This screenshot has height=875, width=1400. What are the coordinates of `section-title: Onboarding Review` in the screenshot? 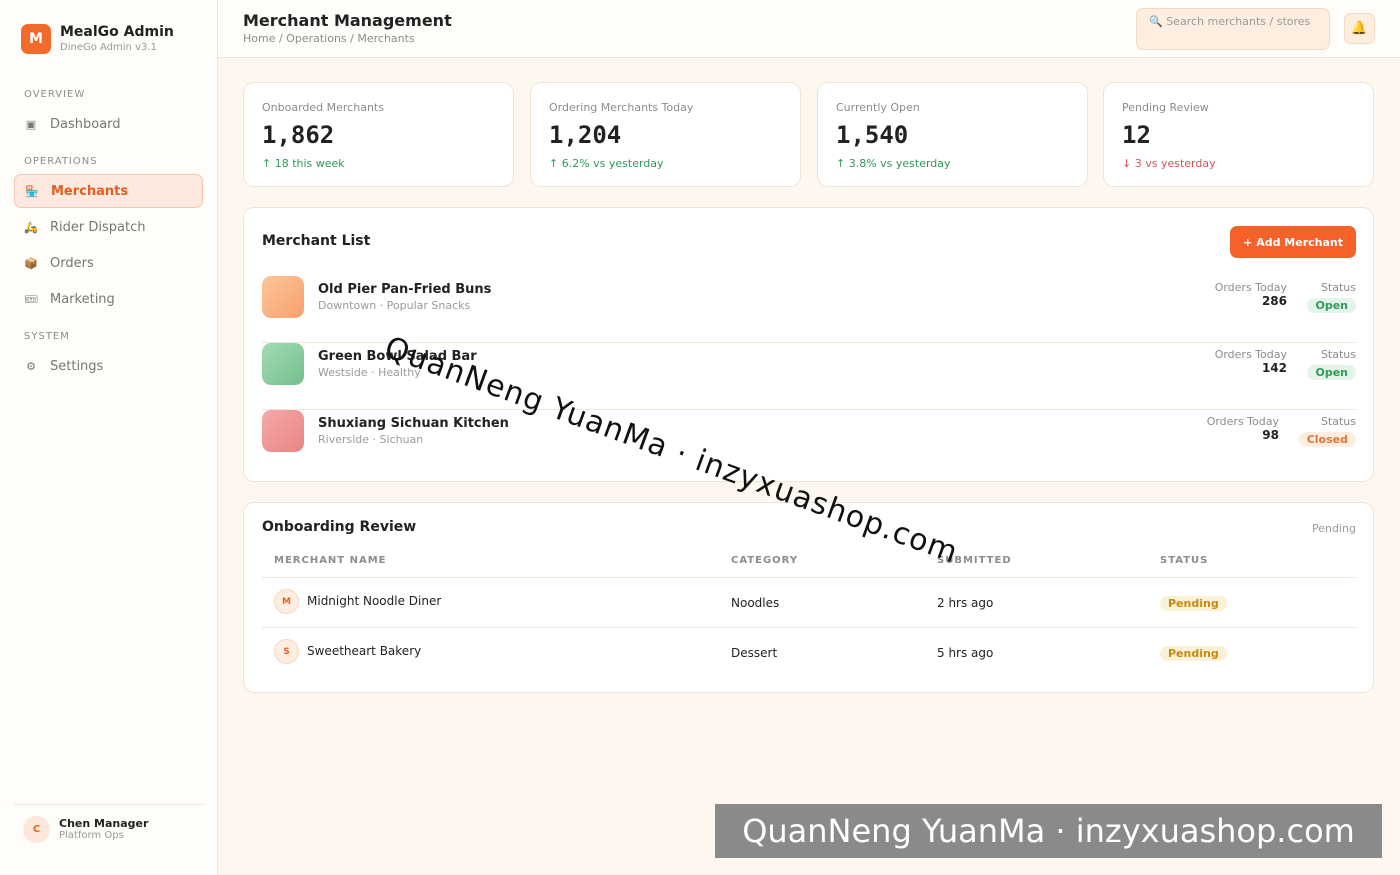 It's located at (339, 527).